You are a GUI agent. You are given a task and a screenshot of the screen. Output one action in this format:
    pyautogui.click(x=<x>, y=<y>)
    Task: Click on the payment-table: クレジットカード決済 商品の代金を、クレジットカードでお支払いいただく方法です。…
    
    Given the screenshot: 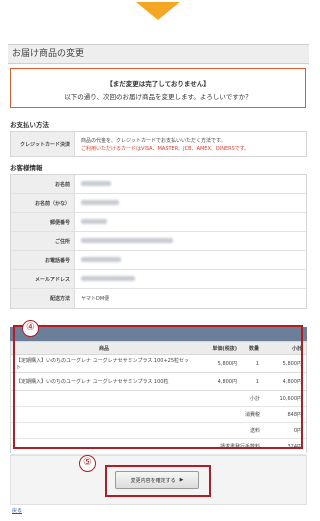 What is the action you would take?
    pyautogui.click(x=158, y=144)
    